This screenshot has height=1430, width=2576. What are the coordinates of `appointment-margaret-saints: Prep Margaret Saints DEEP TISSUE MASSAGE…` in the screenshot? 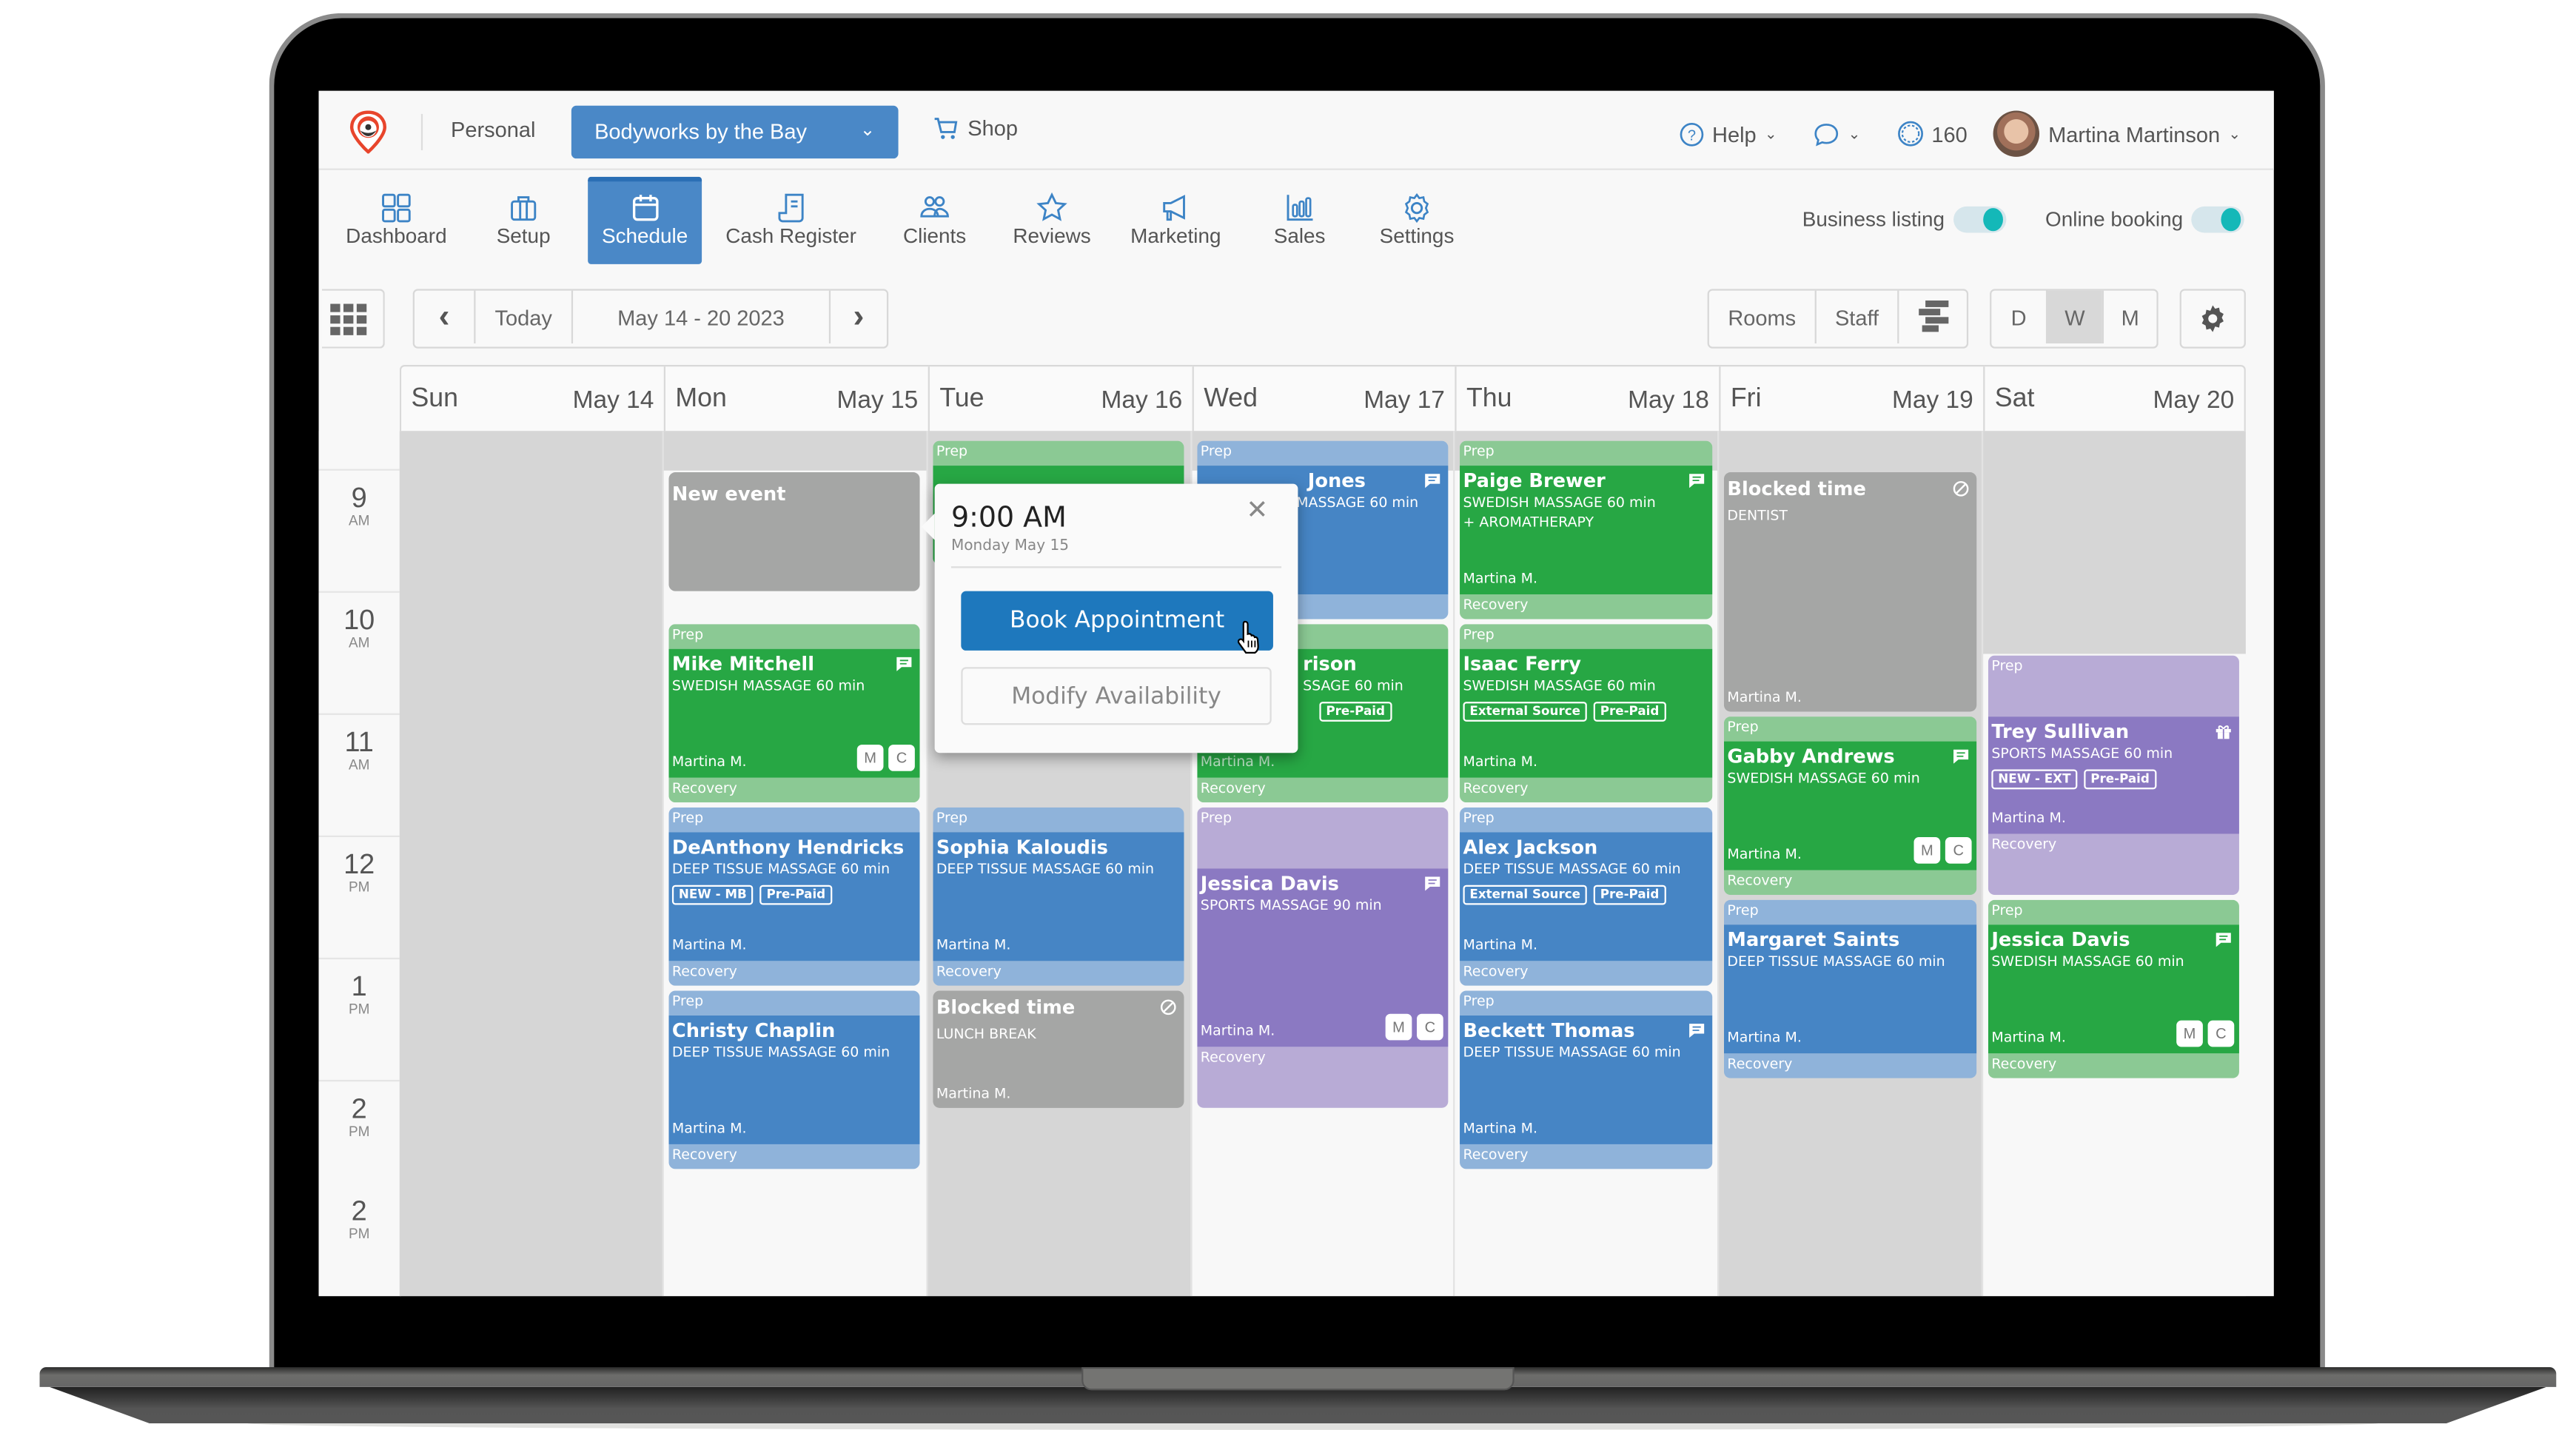 It's located at (1850, 988).